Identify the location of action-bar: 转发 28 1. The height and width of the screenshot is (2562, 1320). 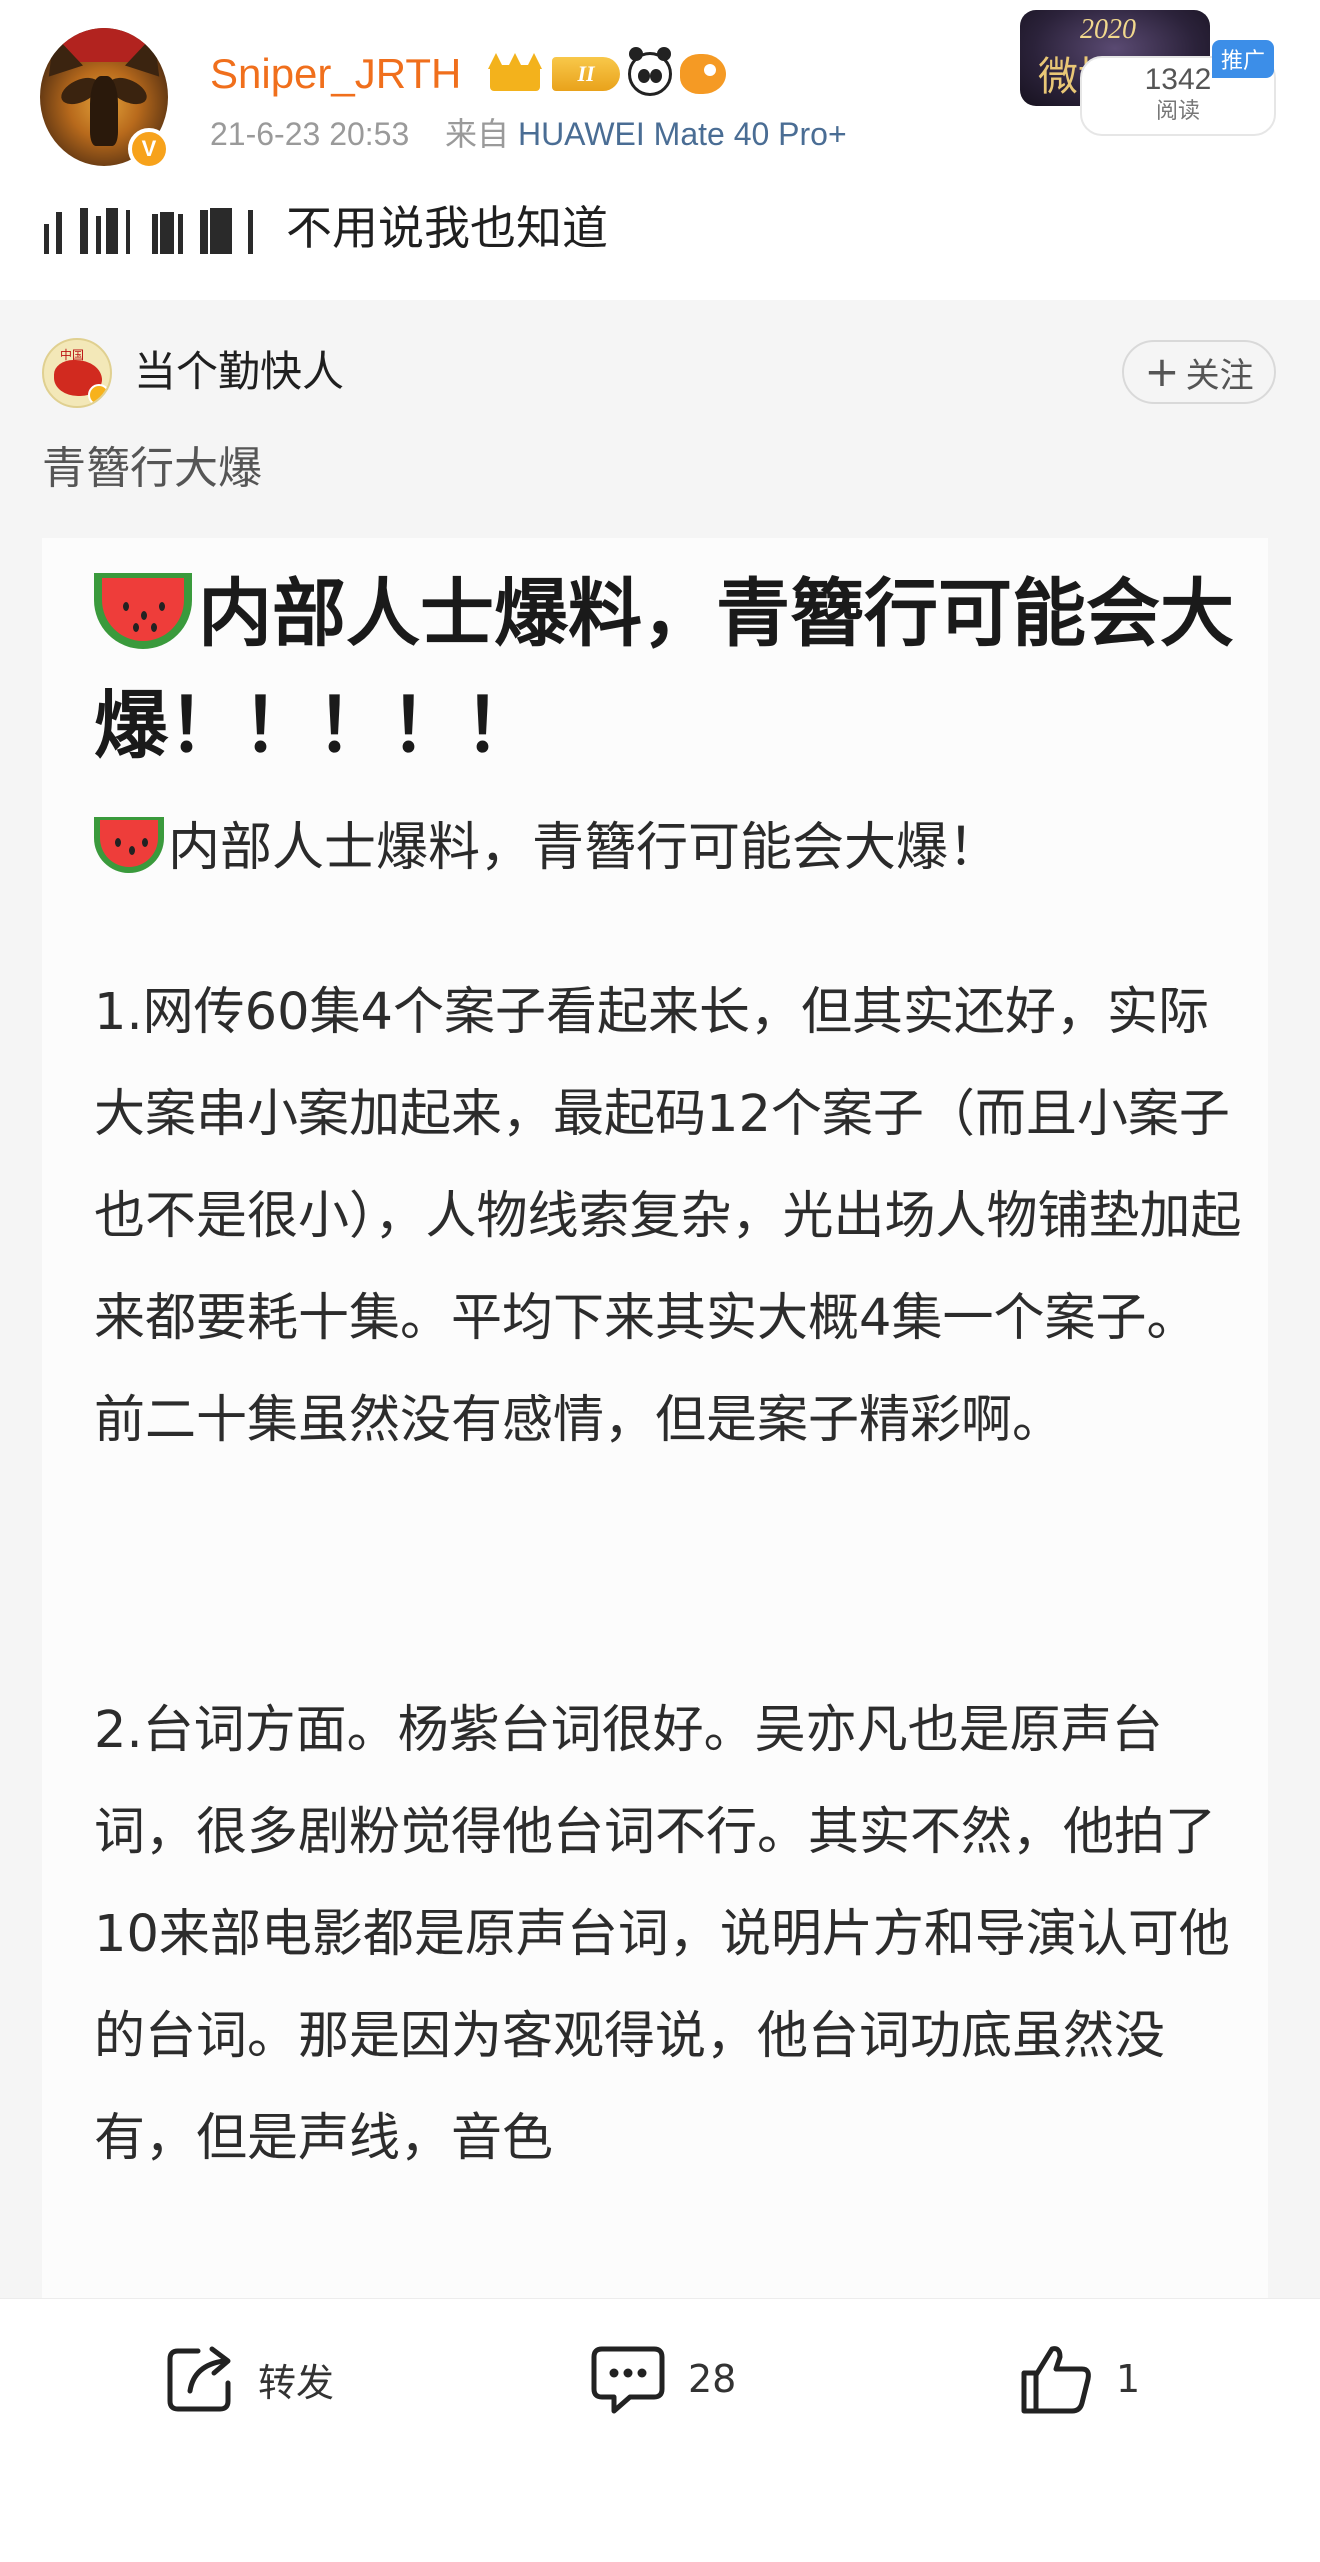
(660, 2430).